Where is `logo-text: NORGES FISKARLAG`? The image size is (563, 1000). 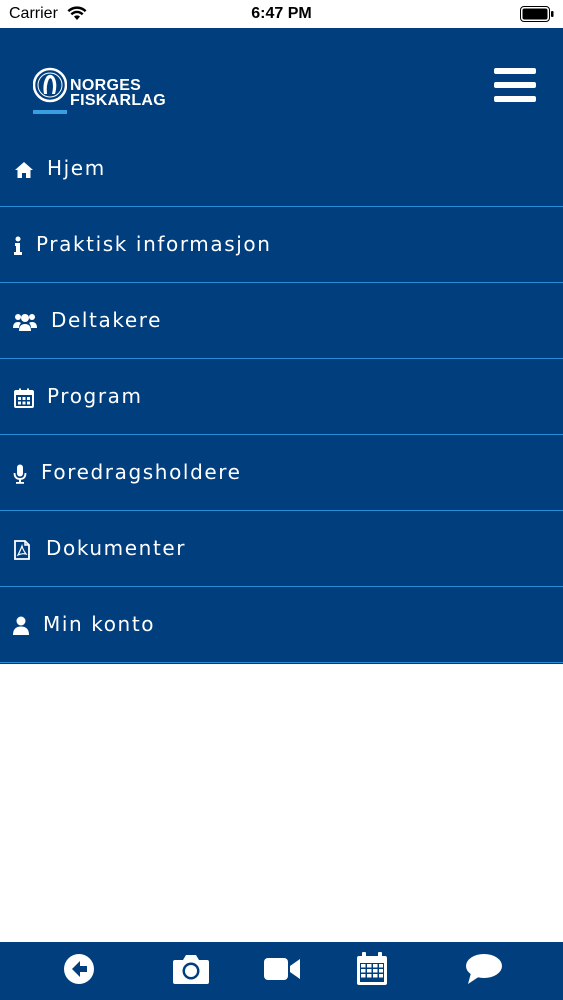
logo-text: NORGES FISKARLAG is located at coordinates (118, 93).